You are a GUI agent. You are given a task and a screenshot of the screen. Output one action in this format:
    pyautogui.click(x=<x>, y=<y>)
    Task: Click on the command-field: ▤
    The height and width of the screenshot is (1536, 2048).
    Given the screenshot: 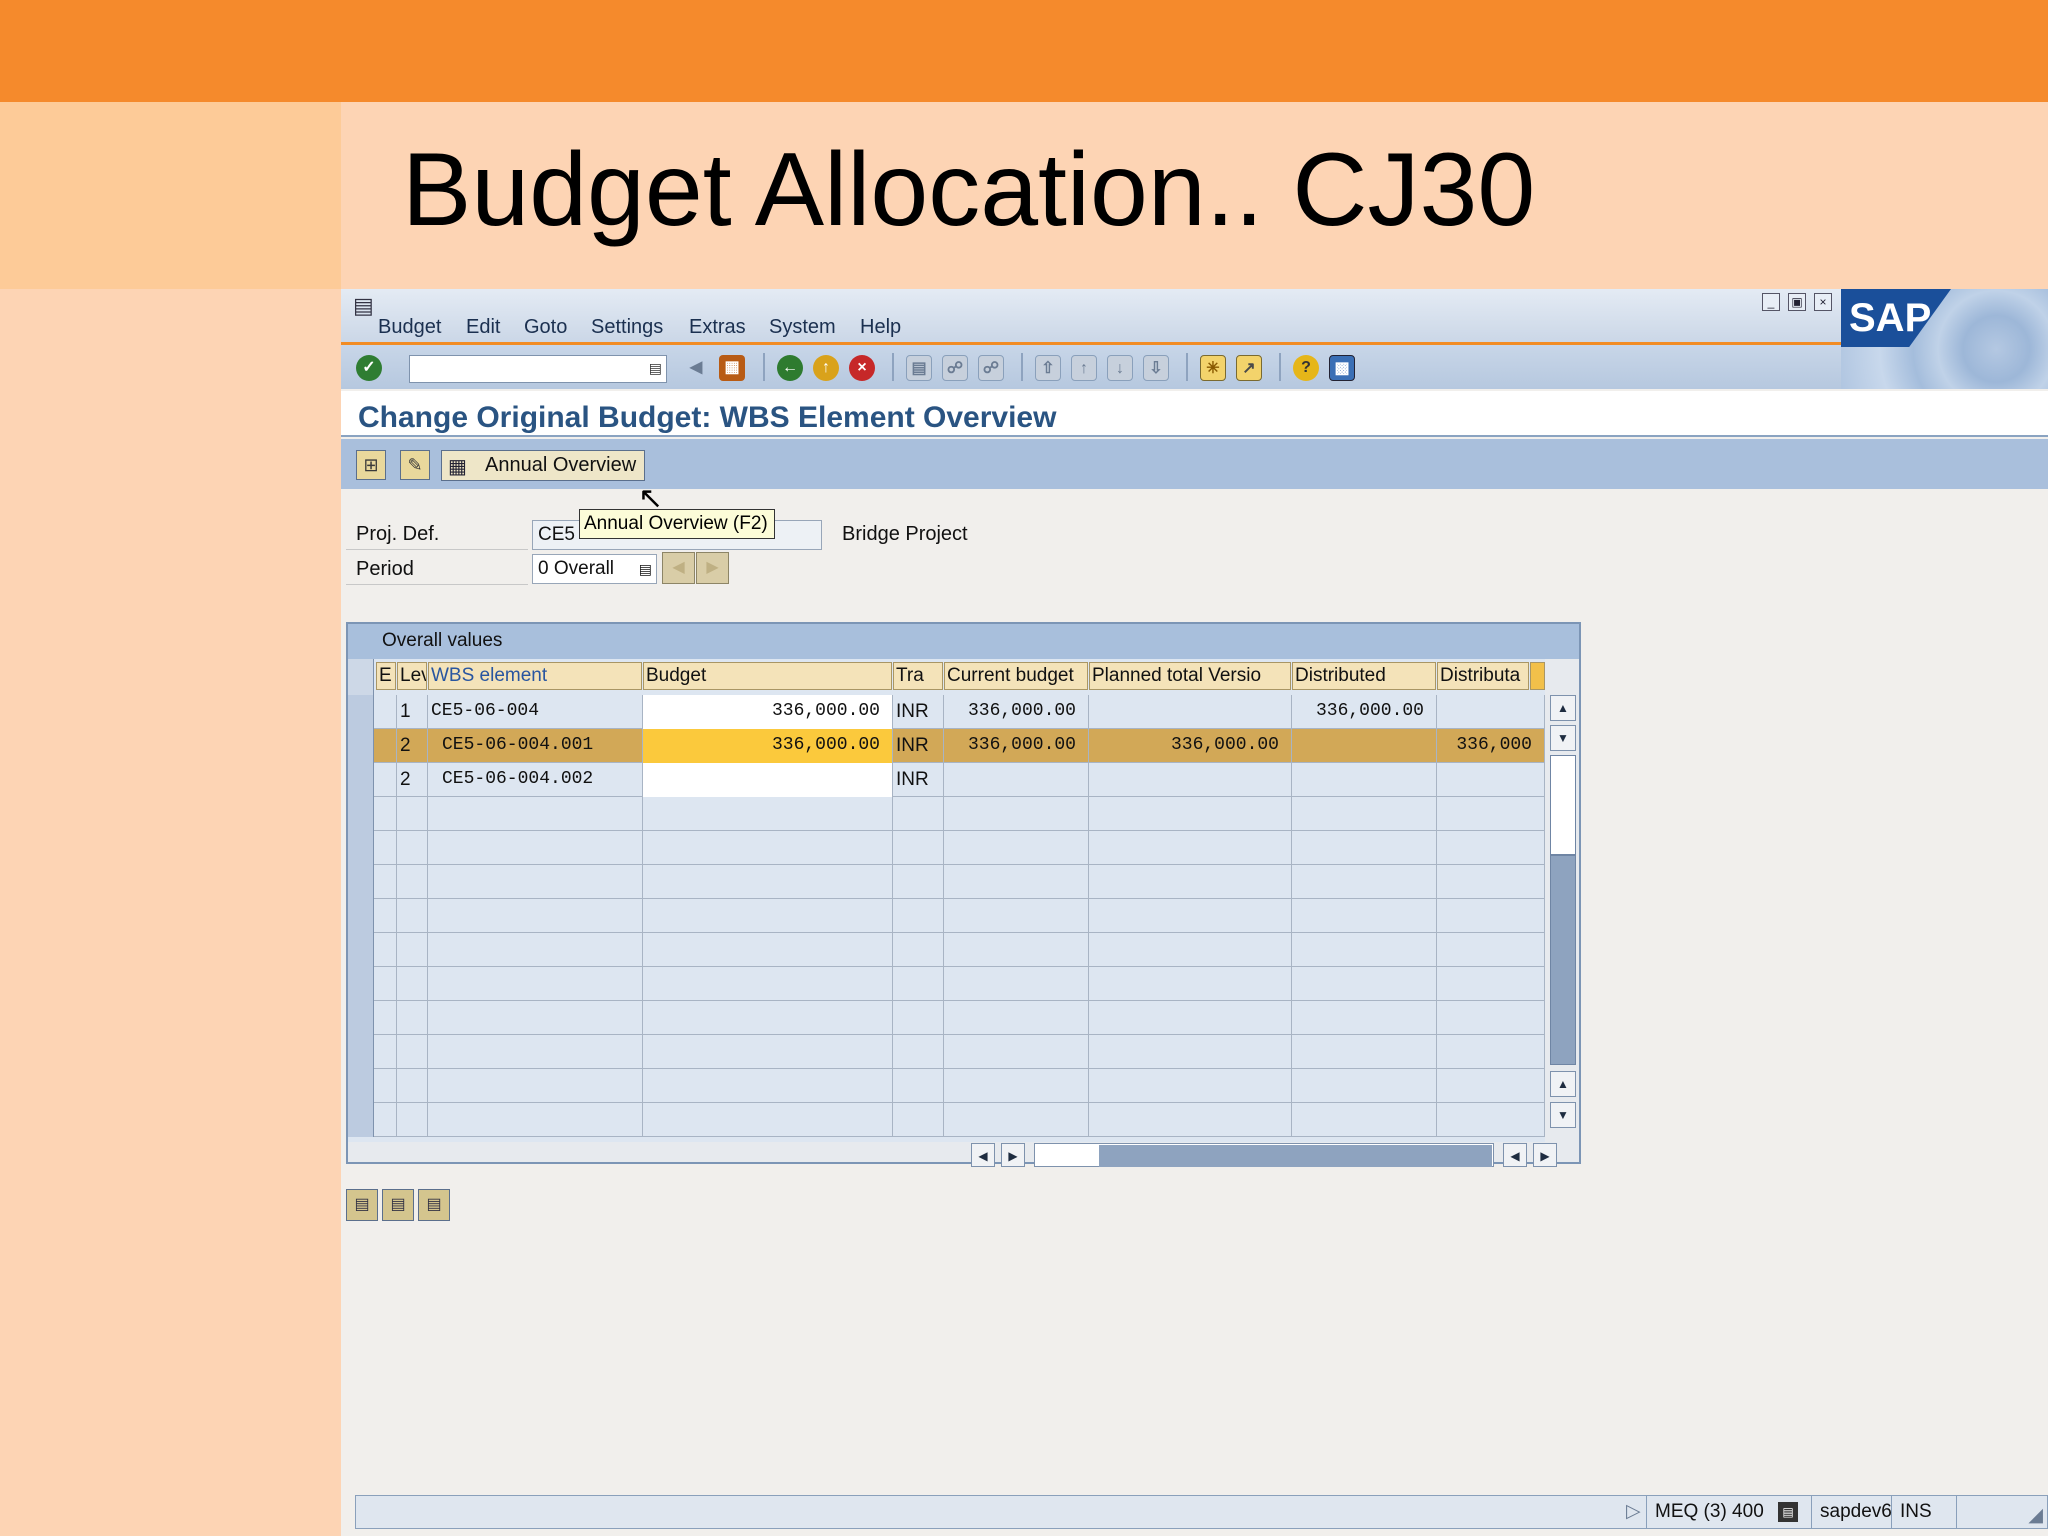 What is the action you would take?
    pyautogui.click(x=538, y=369)
    